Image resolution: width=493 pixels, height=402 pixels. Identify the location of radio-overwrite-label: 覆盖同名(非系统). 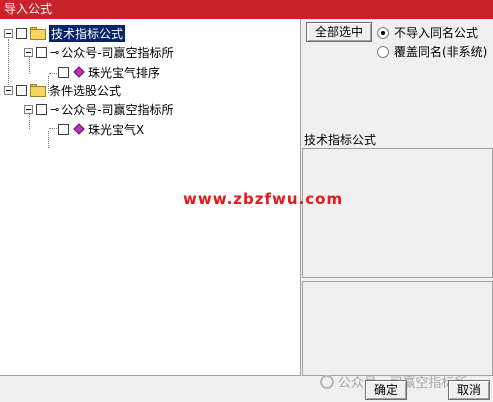
(441, 52).